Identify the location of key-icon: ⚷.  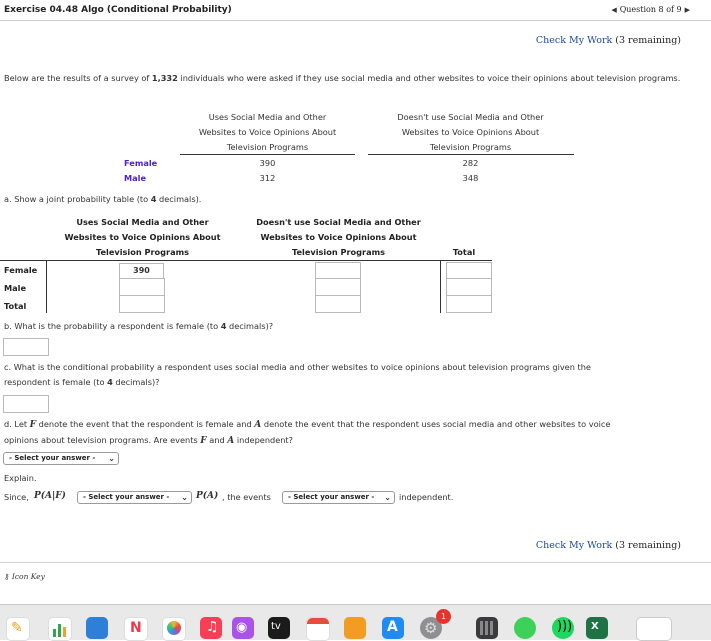
(7, 576).